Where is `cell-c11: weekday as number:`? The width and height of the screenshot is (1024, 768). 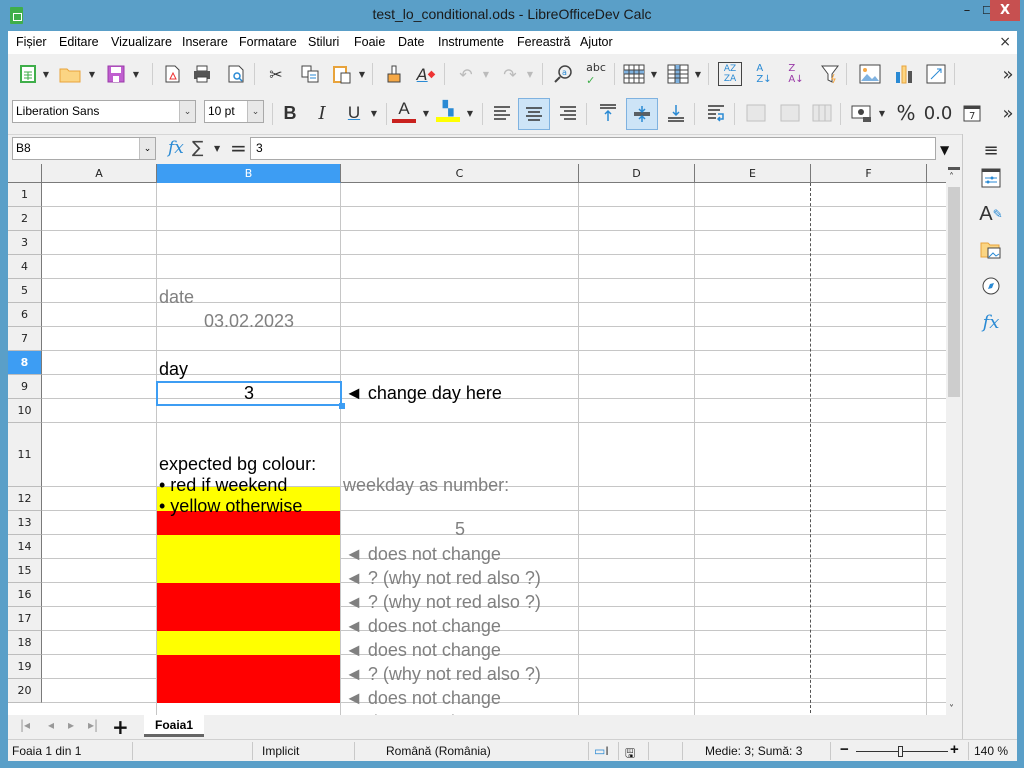
cell-c11: weekday as number: is located at coordinates (426, 485).